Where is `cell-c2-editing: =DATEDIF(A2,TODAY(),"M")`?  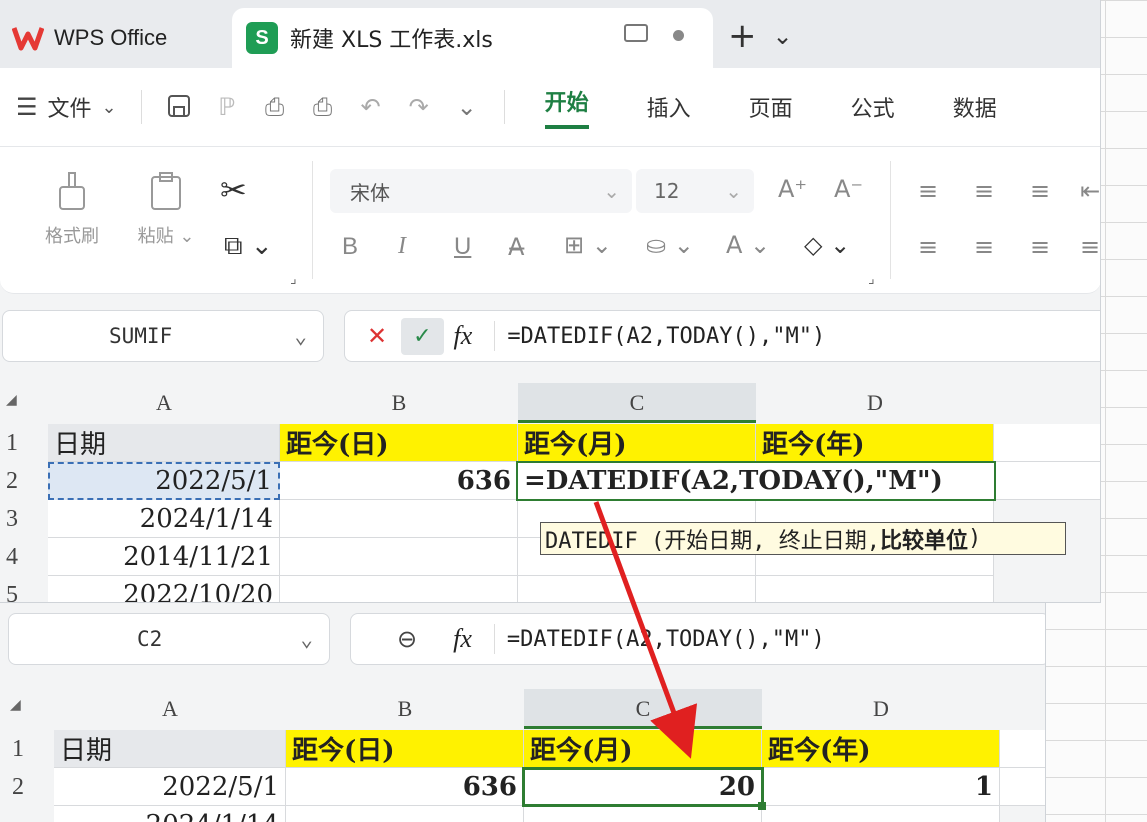 cell-c2-editing: =DATEDIF(A2,TODAY(),"M") is located at coordinates (756, 481).